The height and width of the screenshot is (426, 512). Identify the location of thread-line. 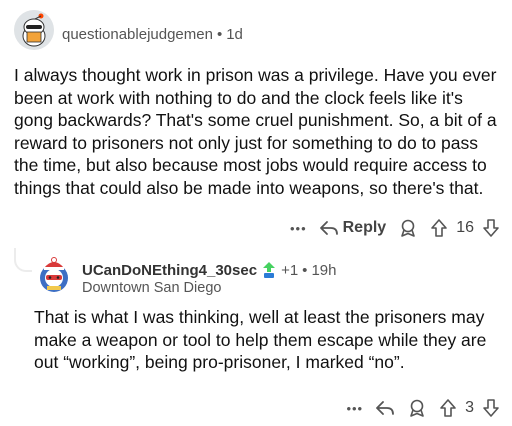
(23, 260).